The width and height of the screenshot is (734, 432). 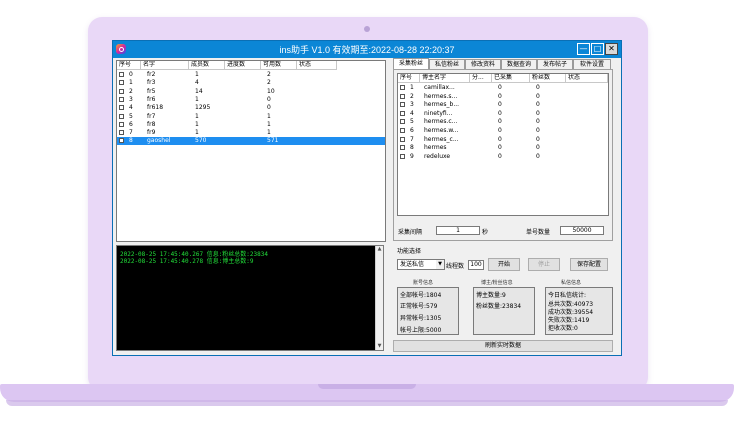 What do you see at coordinates (555, 64) in the screenshot?
I see `tab-publish-post: 发布帖子` at bounding box center [555, 64].